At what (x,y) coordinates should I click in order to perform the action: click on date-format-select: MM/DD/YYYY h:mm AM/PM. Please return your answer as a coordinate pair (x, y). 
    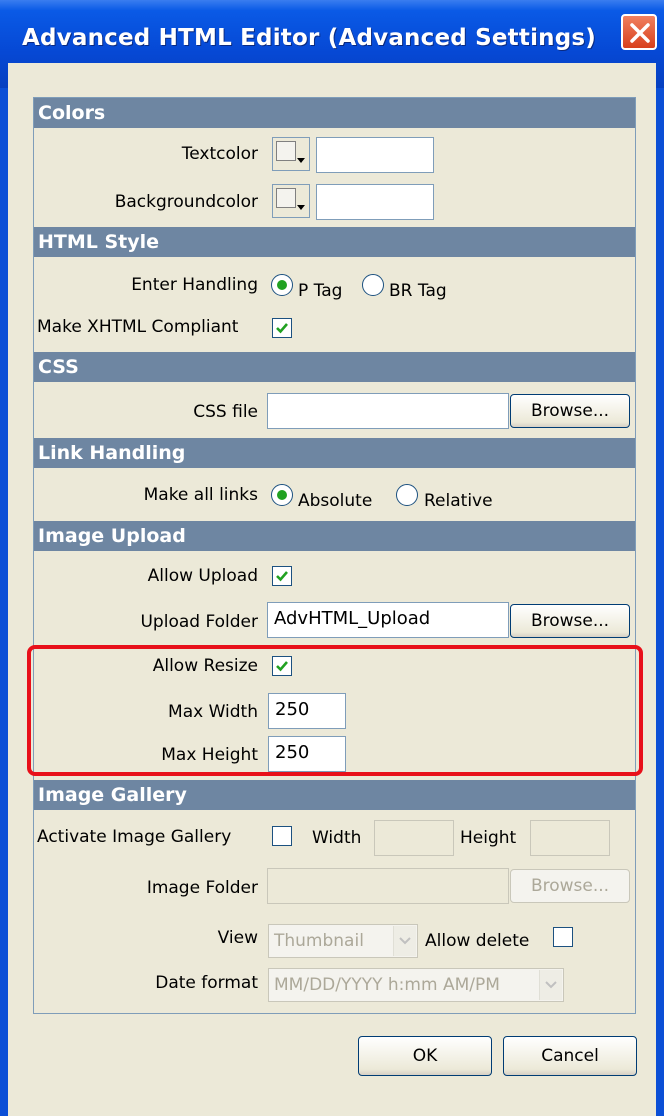
    Looking at the image, I should click on (416, 985).